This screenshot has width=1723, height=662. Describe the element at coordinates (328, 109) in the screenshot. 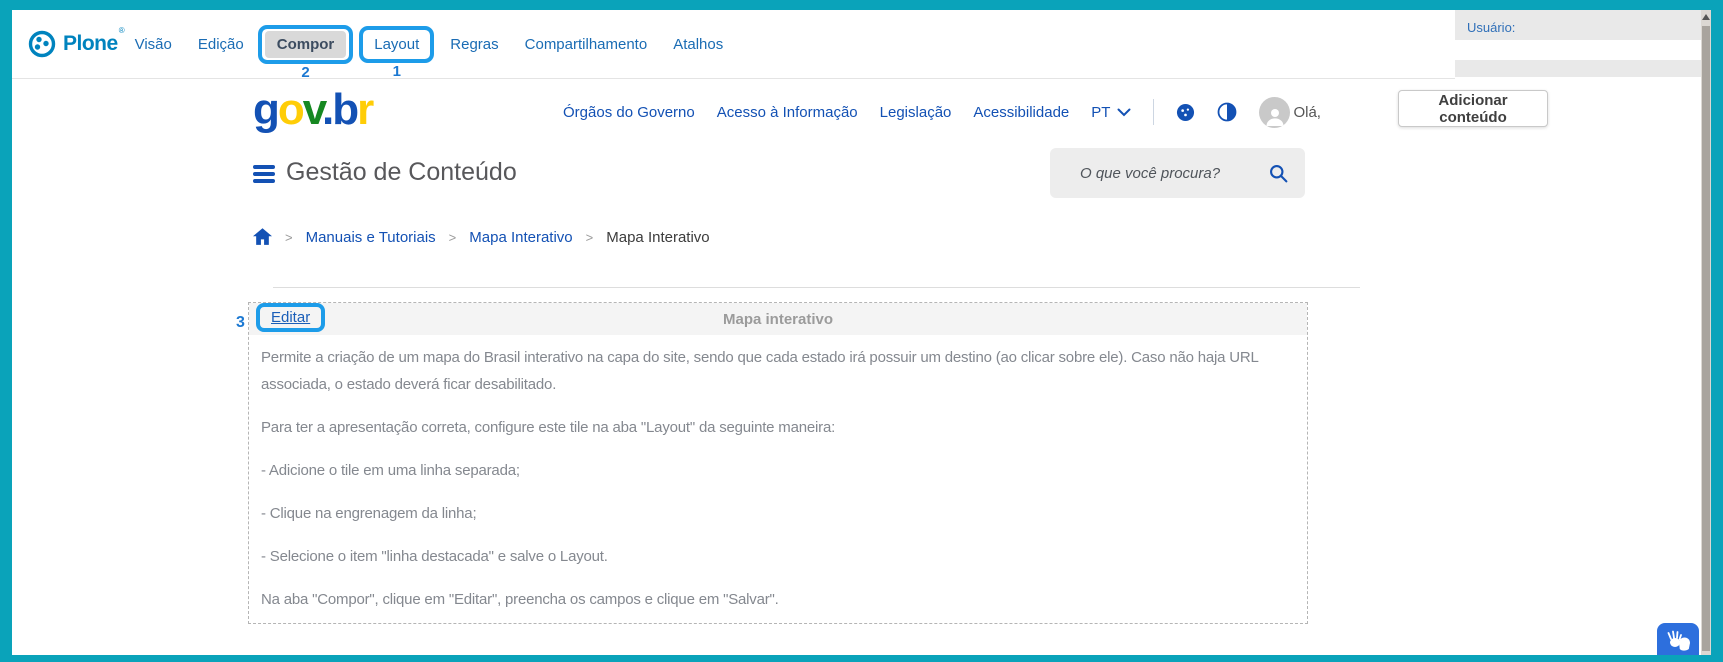

I see `govbr-logo-letter: .` at that location.